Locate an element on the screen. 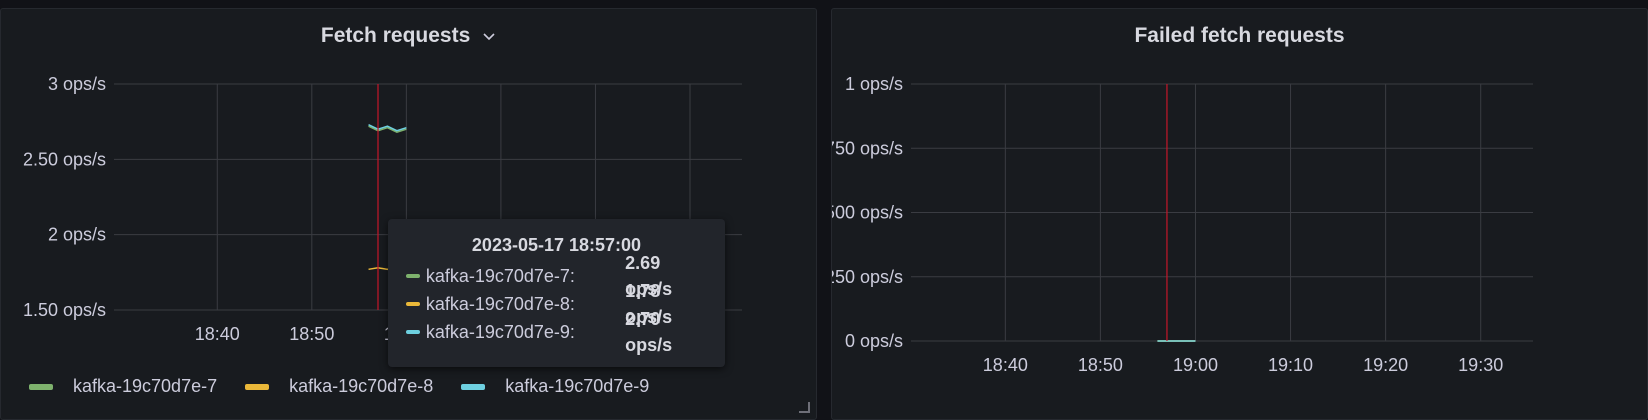 The image size is (1648, 420). tooltip-series-name: kafka-19c70d7e-9: is located at coordinates (500, 332).